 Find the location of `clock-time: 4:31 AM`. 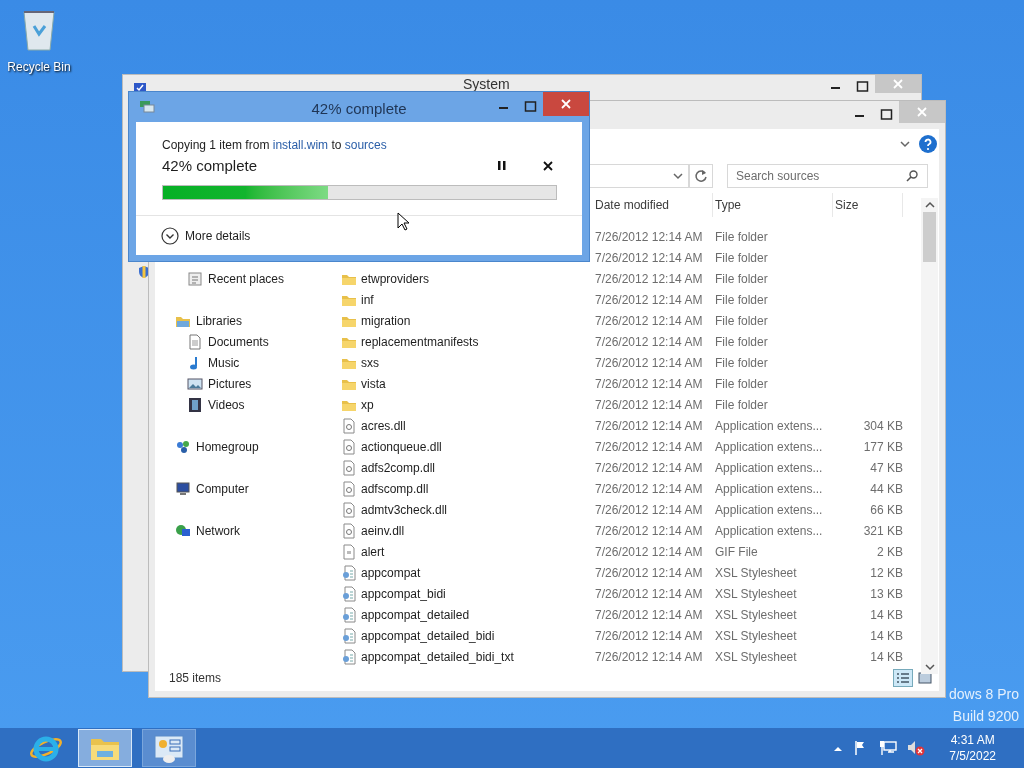

clock-time: 4:31 AM is located at coordinates (972, 740).